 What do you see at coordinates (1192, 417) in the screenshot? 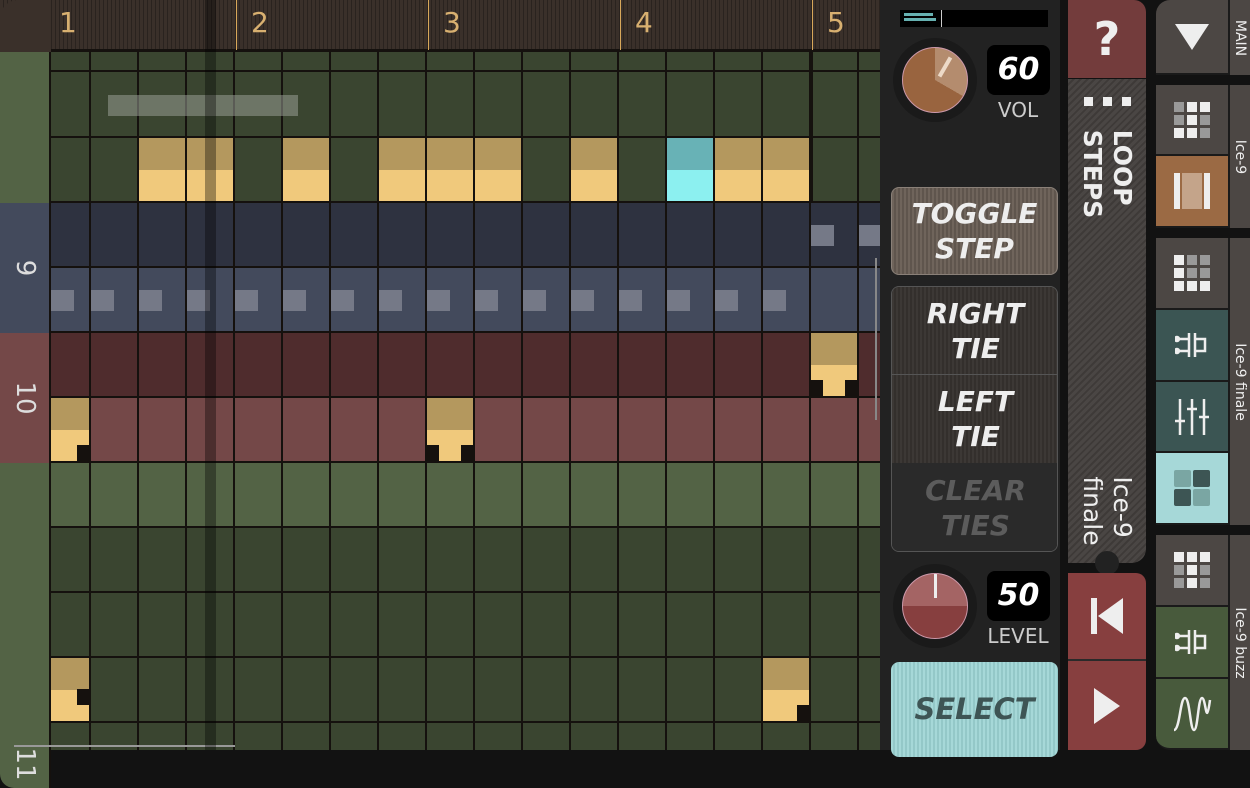
I see `finale-mixer-button` at bounding box center [1192, 417].